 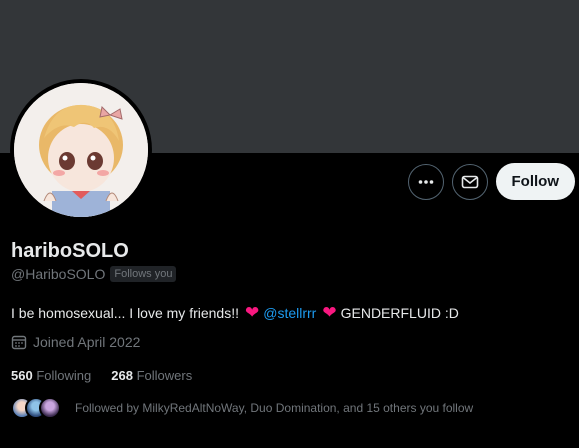 I want to click on more-button, so click(x=425, y=181).